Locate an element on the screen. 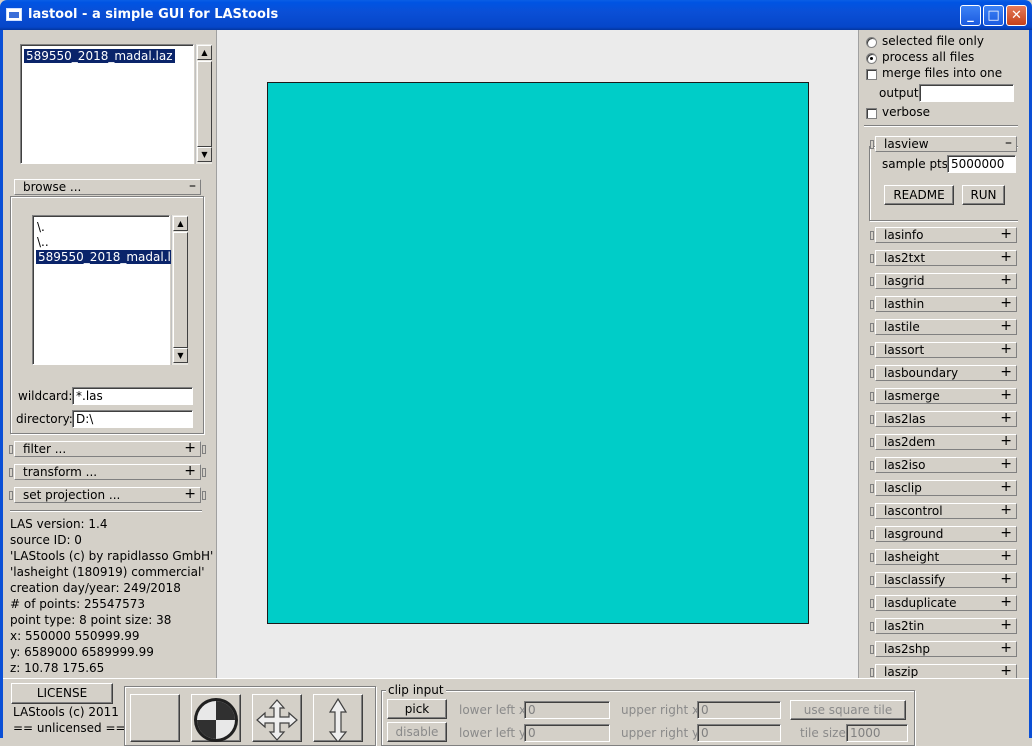 The height and width of the screenshot is (746, 1032). dir-list-scrollbar: ▲ ▼ is located at coordinates (179, 290).